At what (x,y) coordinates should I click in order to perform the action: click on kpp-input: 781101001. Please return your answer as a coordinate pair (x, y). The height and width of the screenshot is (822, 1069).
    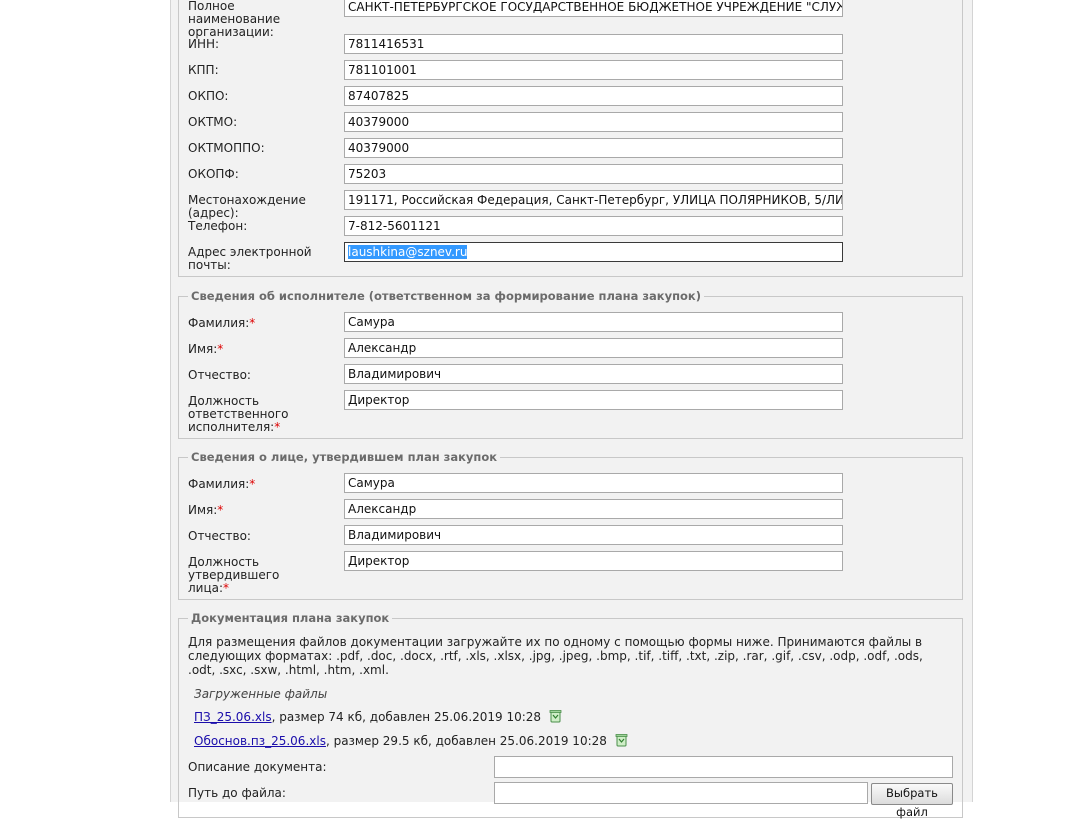
    Looking at the image, I should click on (593, 70).